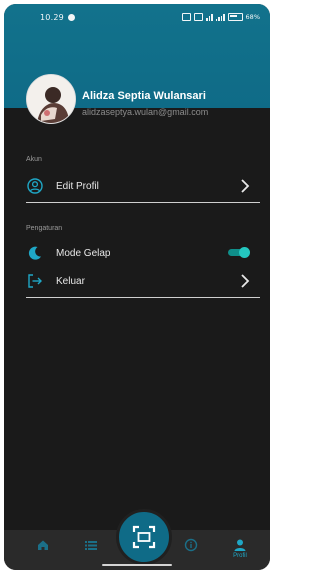  I want to click on nav-profile-label: Profil, so click(240, 556).